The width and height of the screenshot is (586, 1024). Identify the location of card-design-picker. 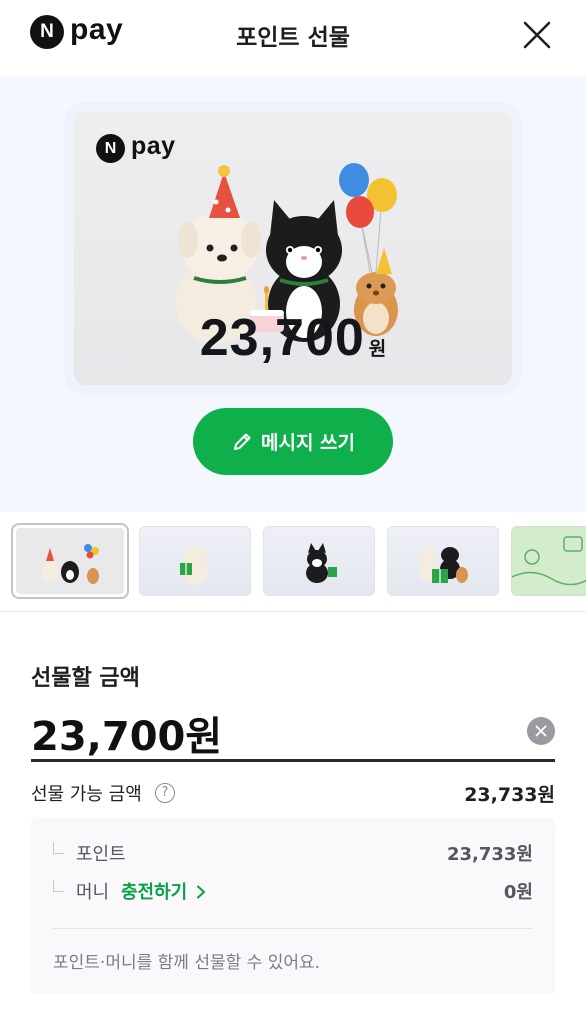
(293, 562).